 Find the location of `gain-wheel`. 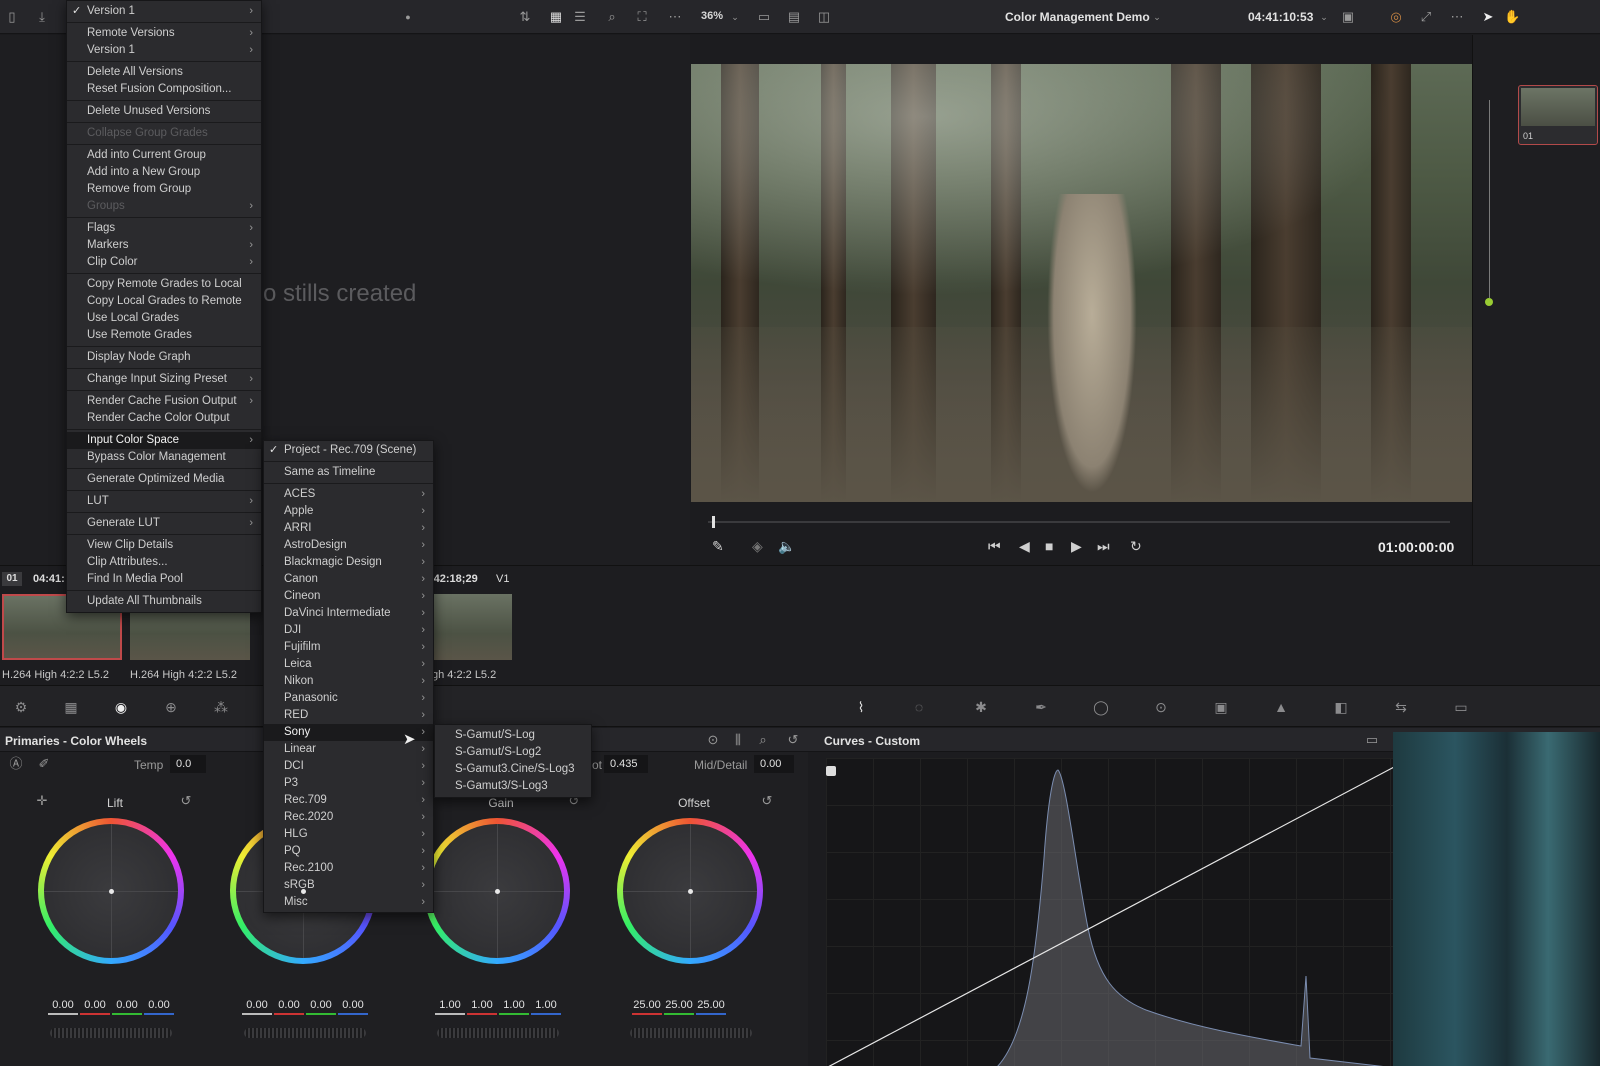

gain-wheel is located at coordinates (497, 891).